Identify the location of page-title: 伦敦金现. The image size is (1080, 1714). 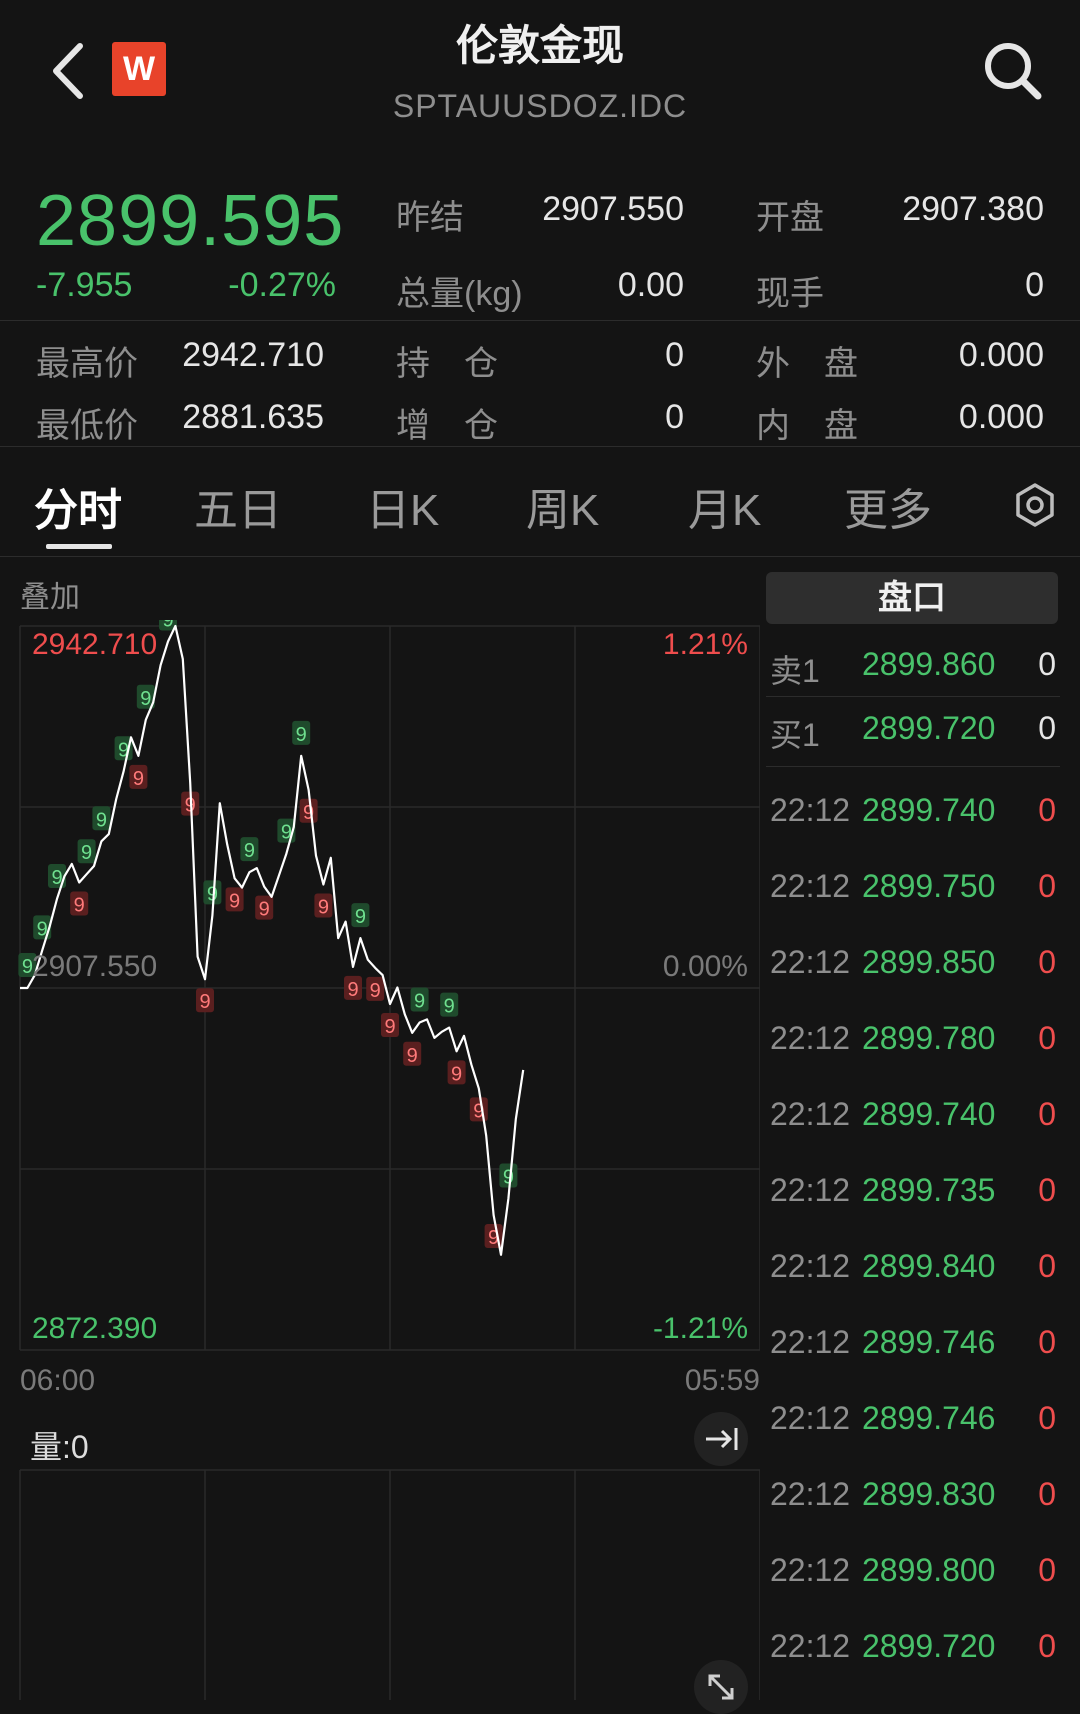
(539, 45).